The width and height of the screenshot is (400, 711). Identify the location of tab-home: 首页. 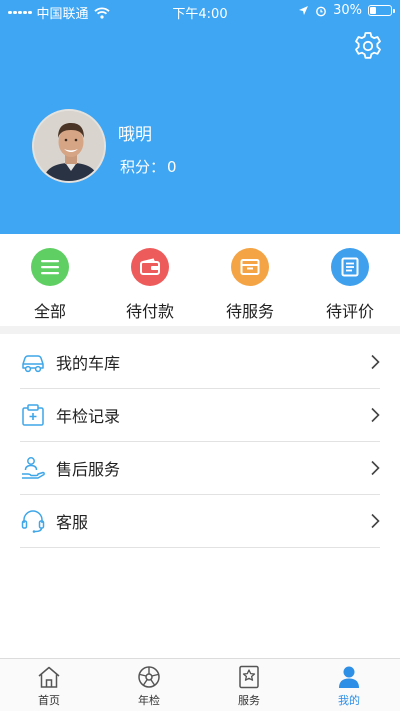
(49, 686).